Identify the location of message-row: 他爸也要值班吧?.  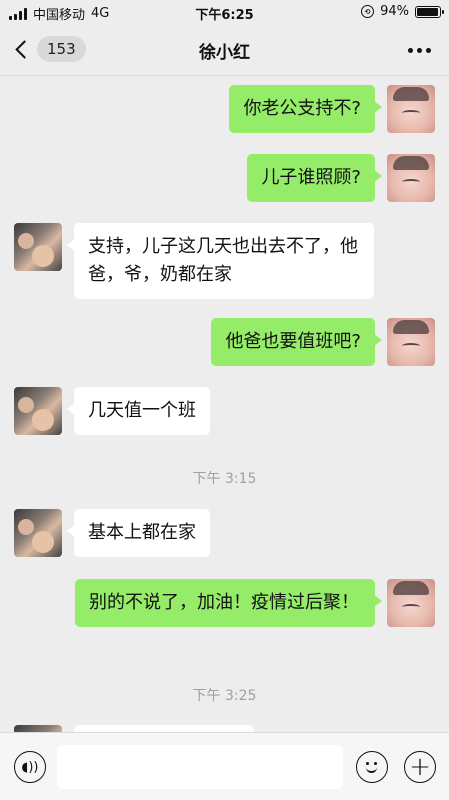
(323, 342).